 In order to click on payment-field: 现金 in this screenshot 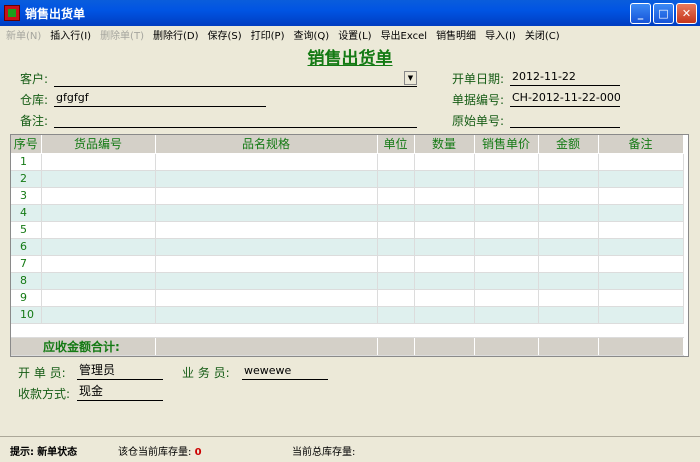, I will do `click(120, 392)`.